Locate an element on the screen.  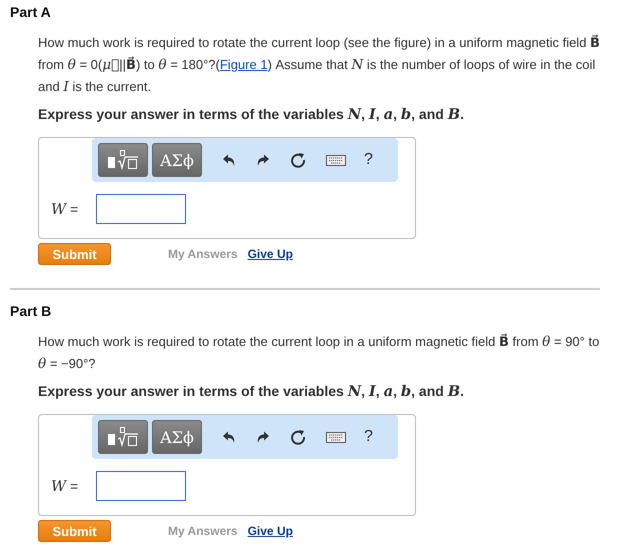
part-title: Part B is located at coordinates (31, 311).